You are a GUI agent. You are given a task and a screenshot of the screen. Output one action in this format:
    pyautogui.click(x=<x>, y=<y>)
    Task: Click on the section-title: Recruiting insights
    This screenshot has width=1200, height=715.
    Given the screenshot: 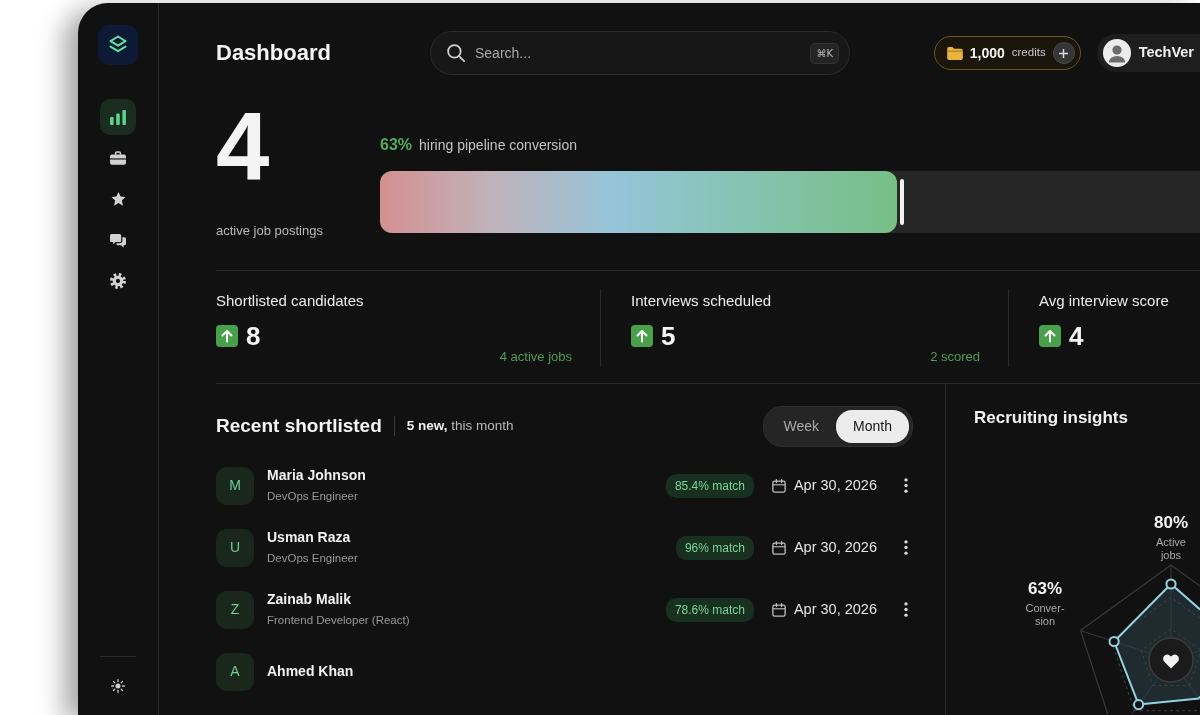 What is the action you would take?
    pyautogui.click(x=1051, y=417)
    